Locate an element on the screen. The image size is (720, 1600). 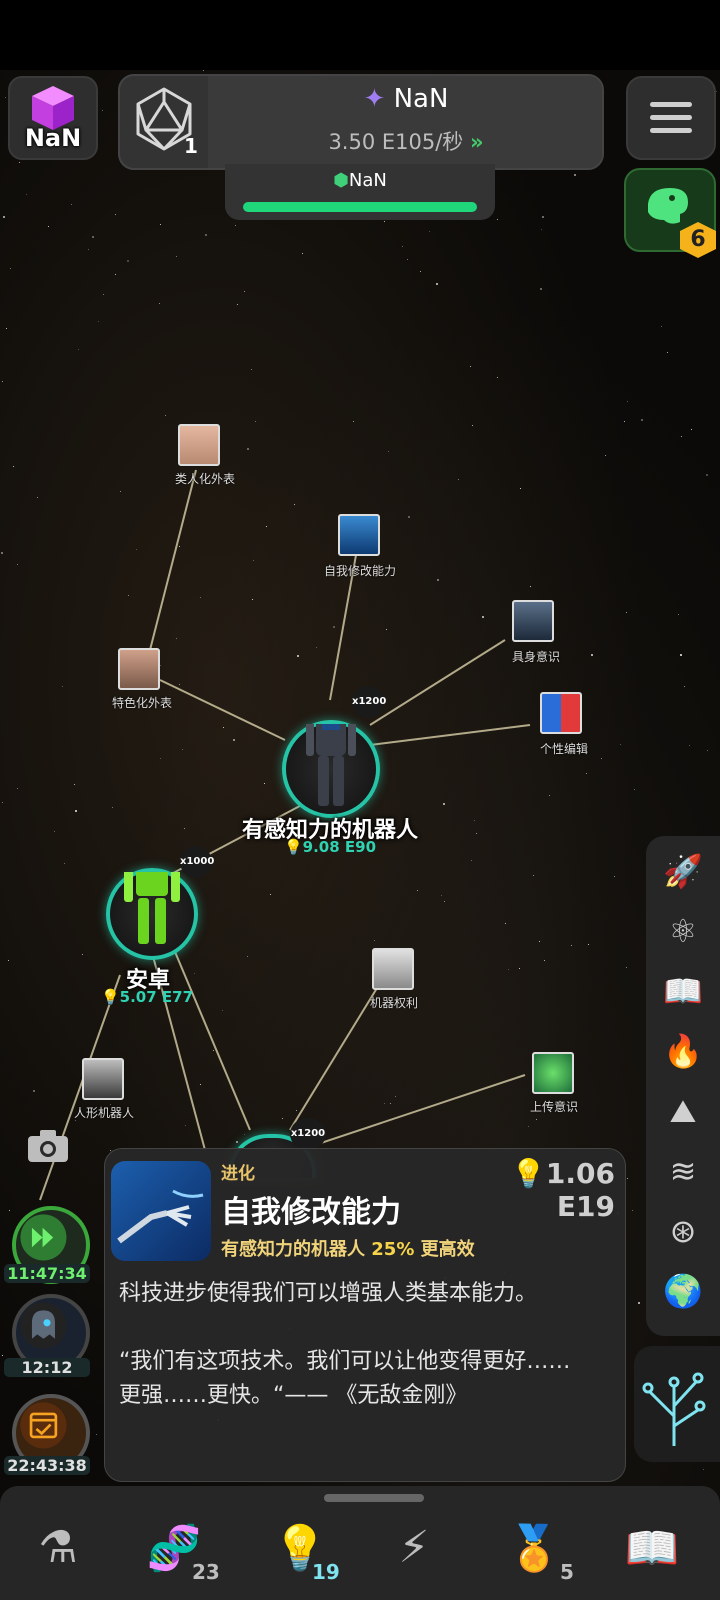
menu-button is located at coordinates (671, 118).